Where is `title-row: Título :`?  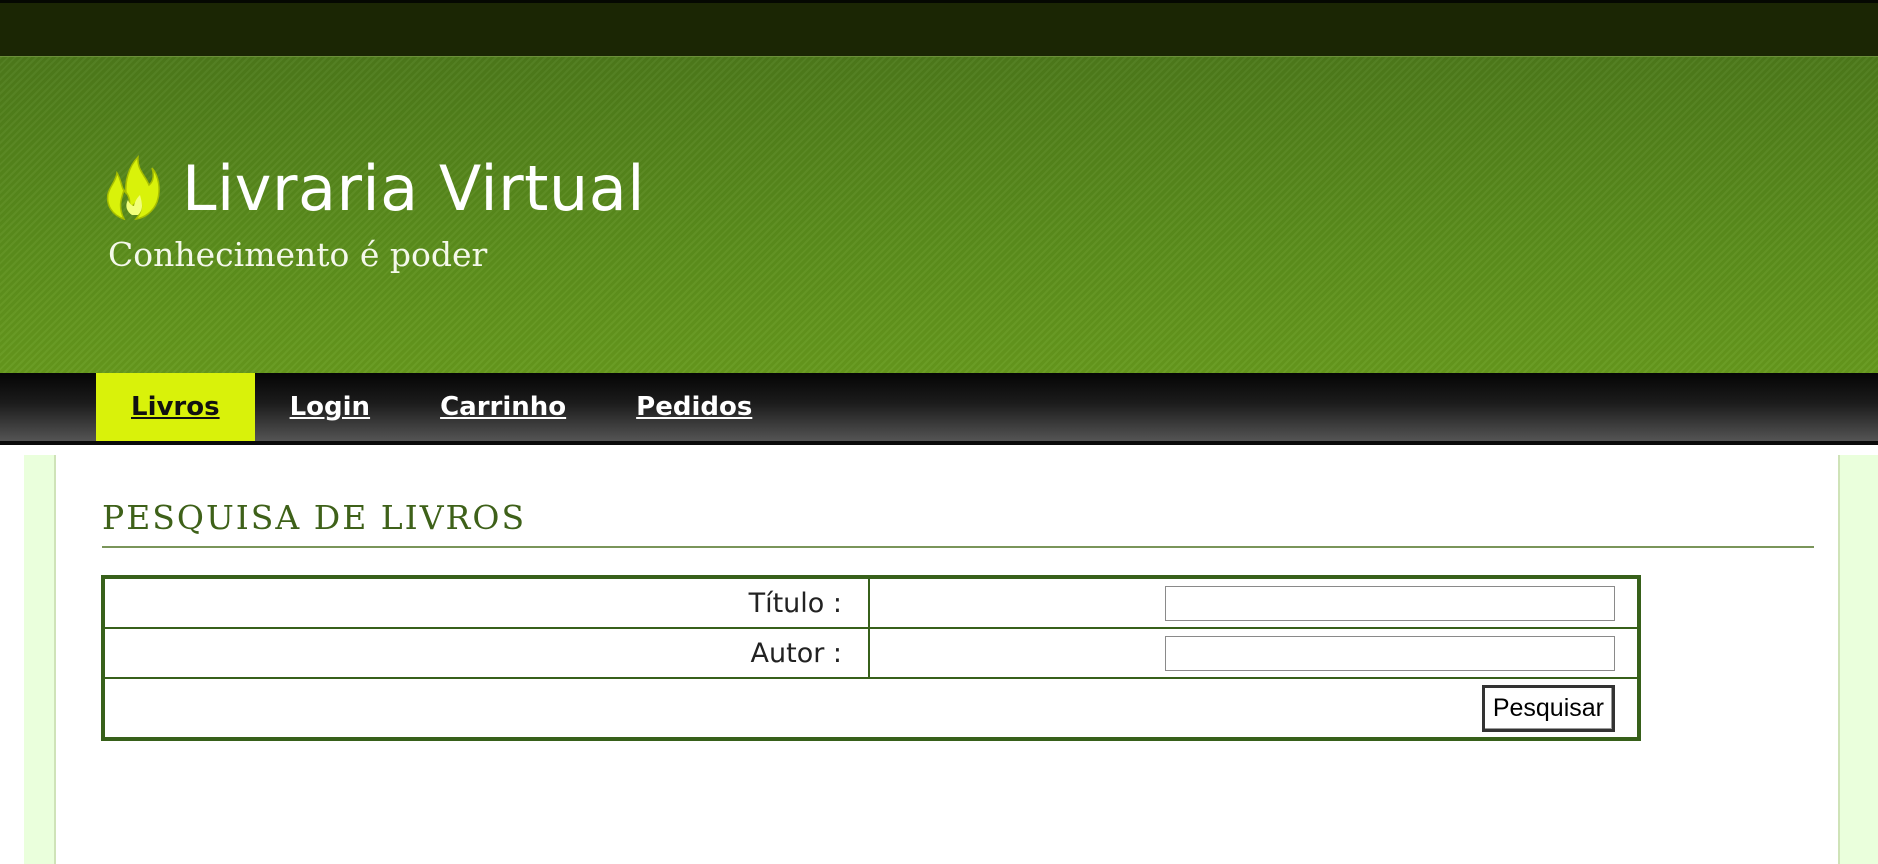
title-row: Título : is located at coordinates (871, 602).